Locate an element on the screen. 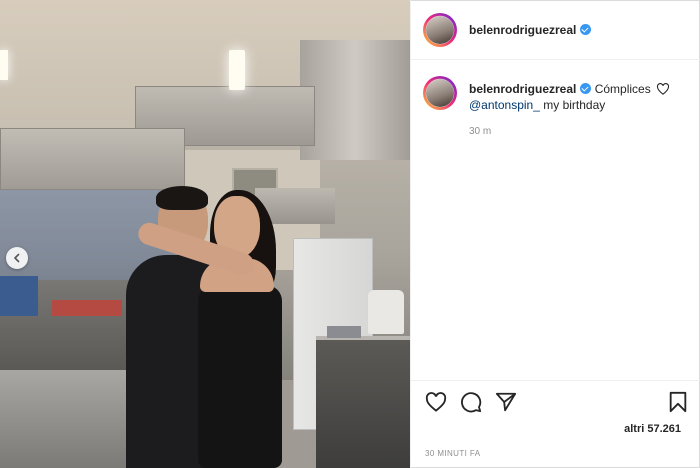 The image size is (700, 468). comment-icon is located at coordinates (471, 402).